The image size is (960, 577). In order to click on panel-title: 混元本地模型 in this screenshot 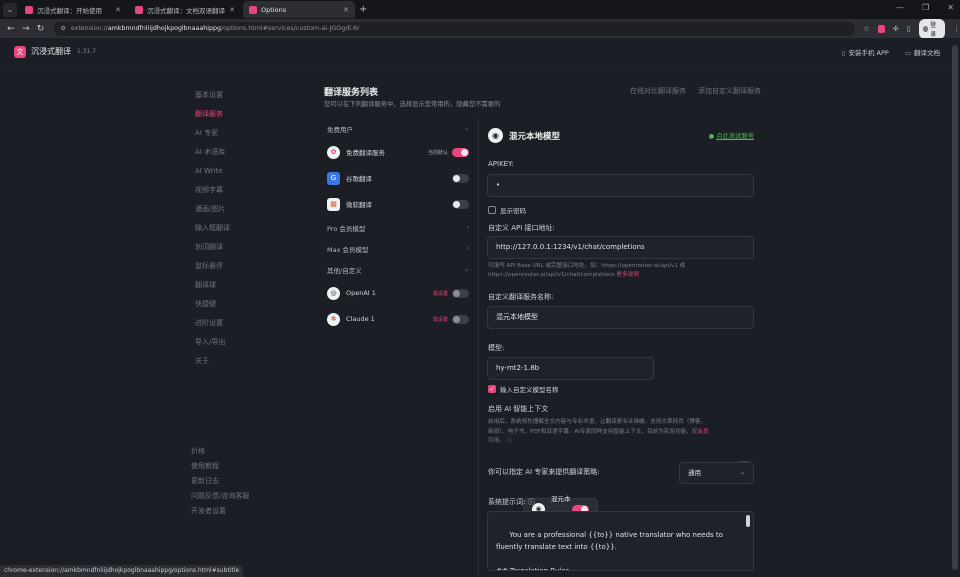, I will do `click(535, 136)`.